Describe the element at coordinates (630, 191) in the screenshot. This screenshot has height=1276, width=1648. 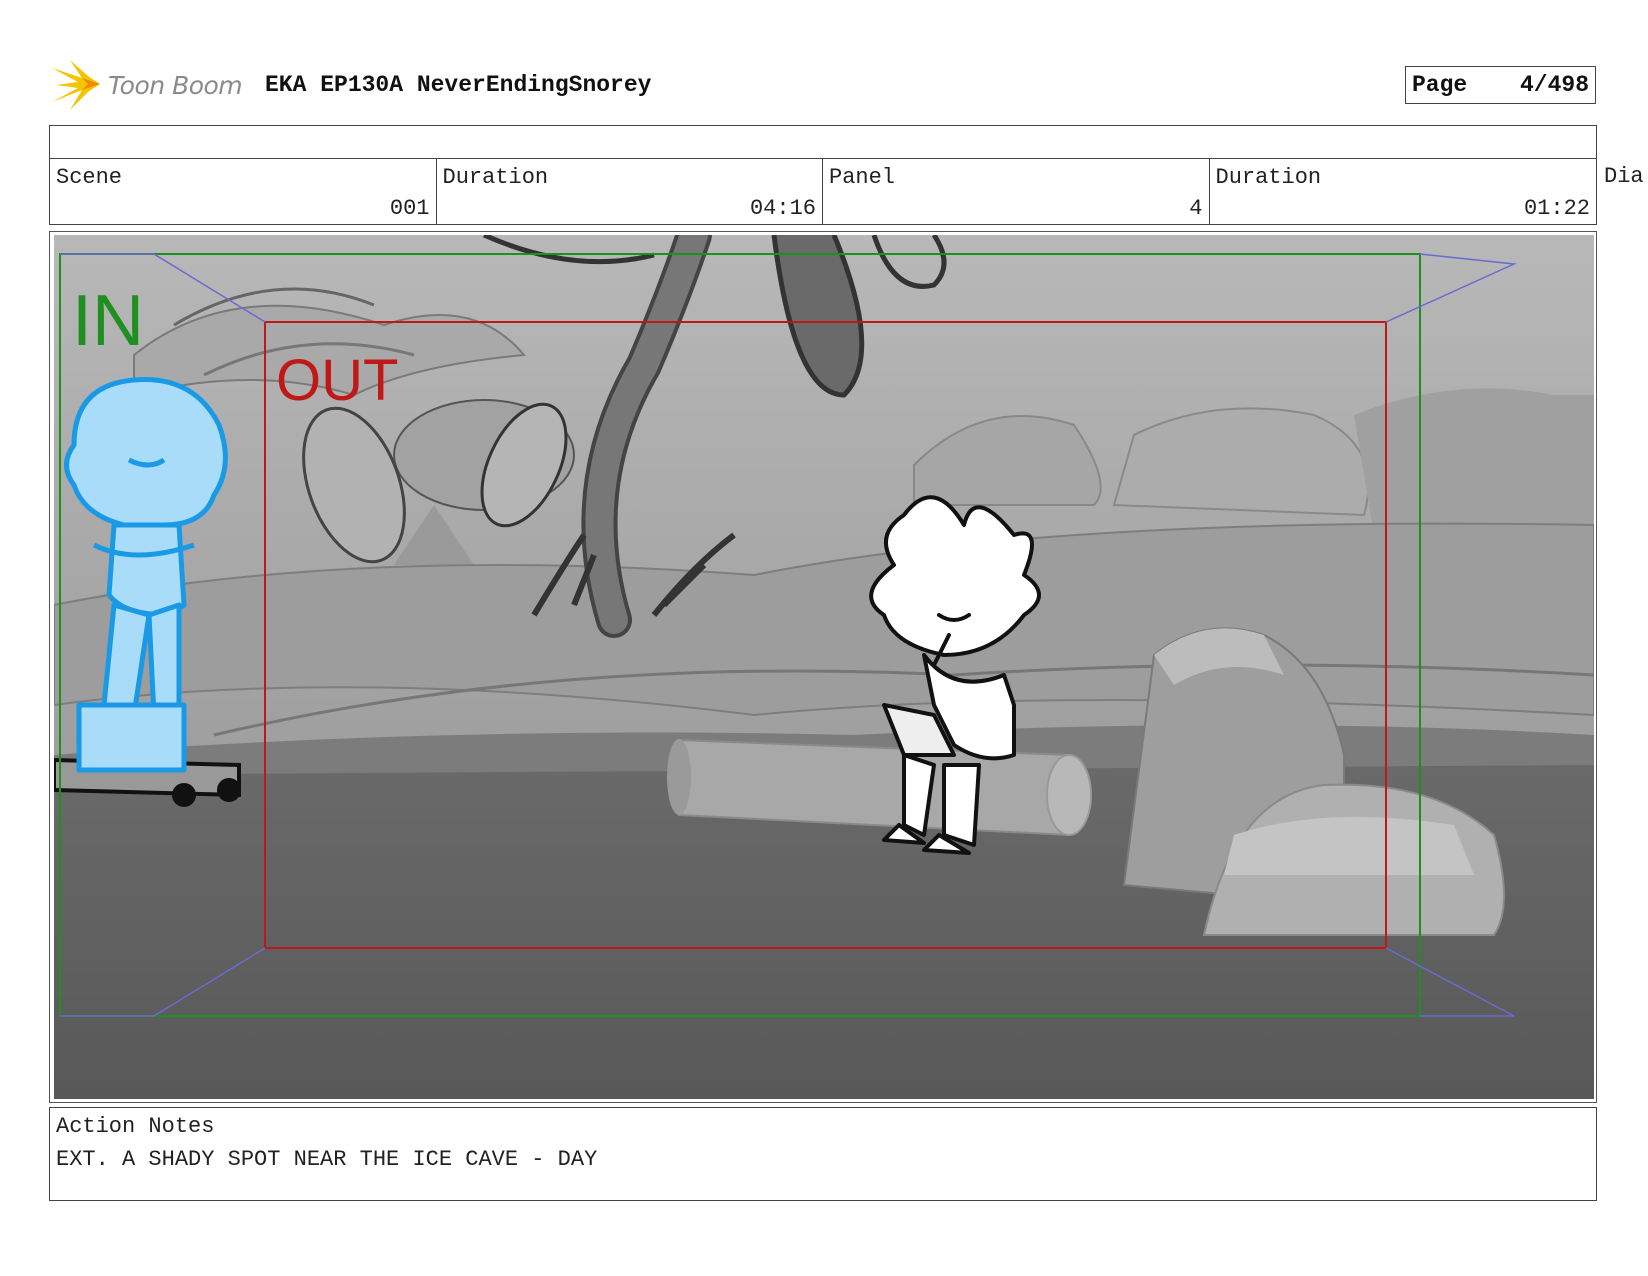
I see `scene-duration-cell: Duration 04:16` at that location.